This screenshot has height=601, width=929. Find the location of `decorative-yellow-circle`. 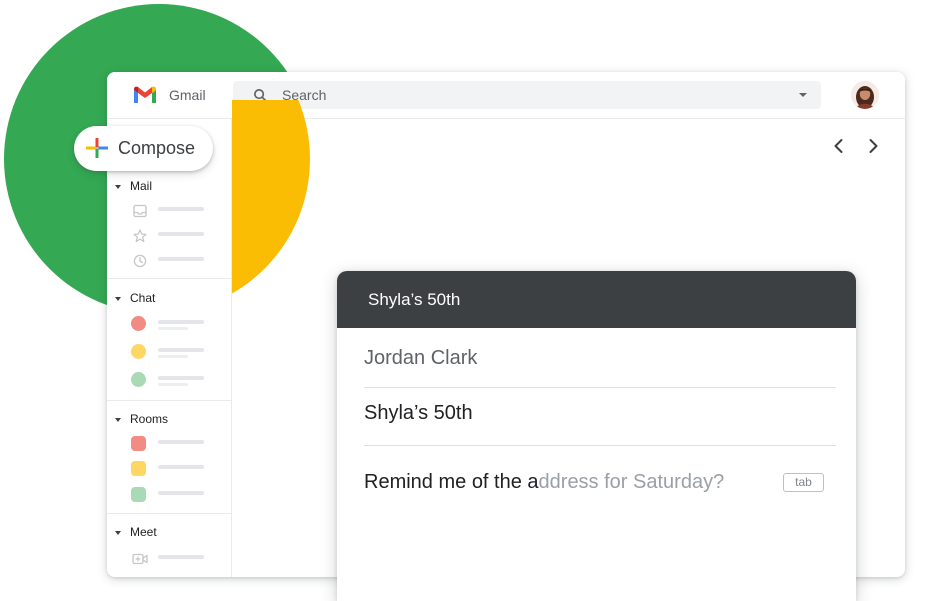

decorative-yellow-circle is located at coordinates (277, 205).